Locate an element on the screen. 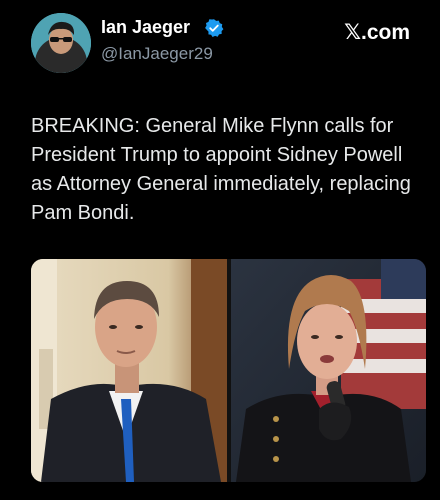 The width and height of the screenshot is (440, 500). avatar-image-icon is located at coordinates (61, 43).